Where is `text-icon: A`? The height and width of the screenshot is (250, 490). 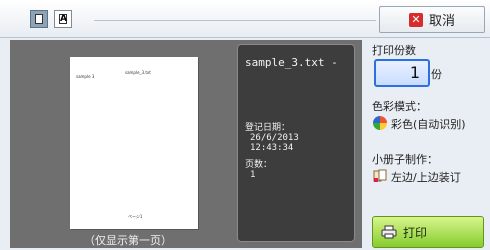
text-icon: A is located at coordinates (63, 19).